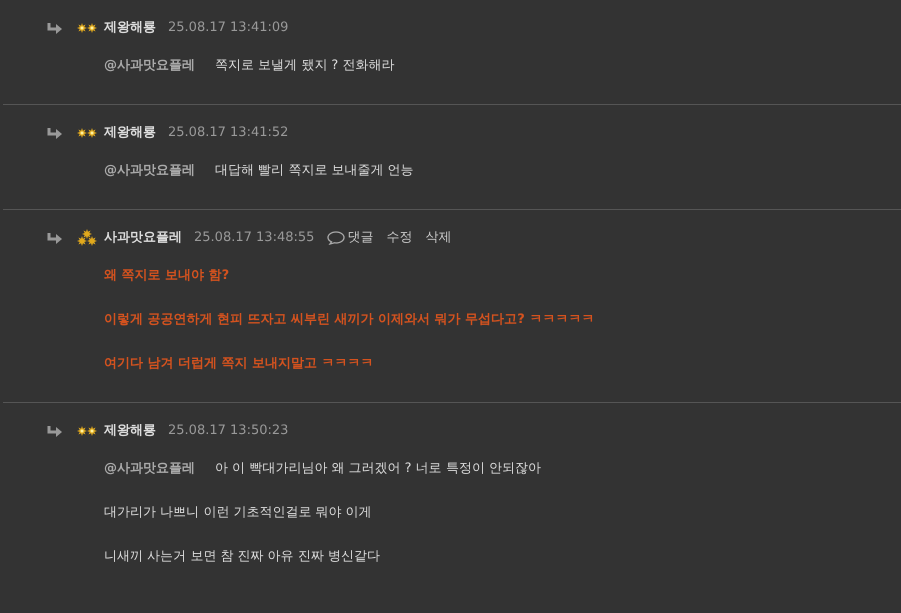  What do you see at coordinates (254, 238) in the screenshot?
I see `timestamp: 25.08.17 13:48:55` at bounding box center [254, 238].